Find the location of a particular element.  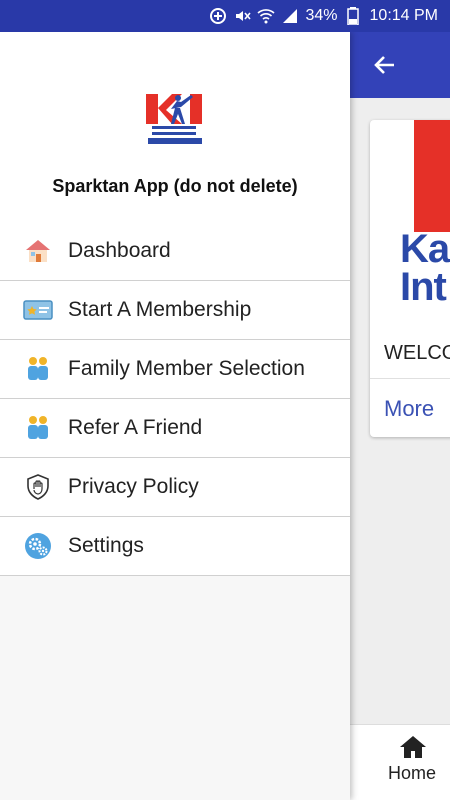

menu-item-start-membership: Start A Membership is located at coordinates (175, 310).